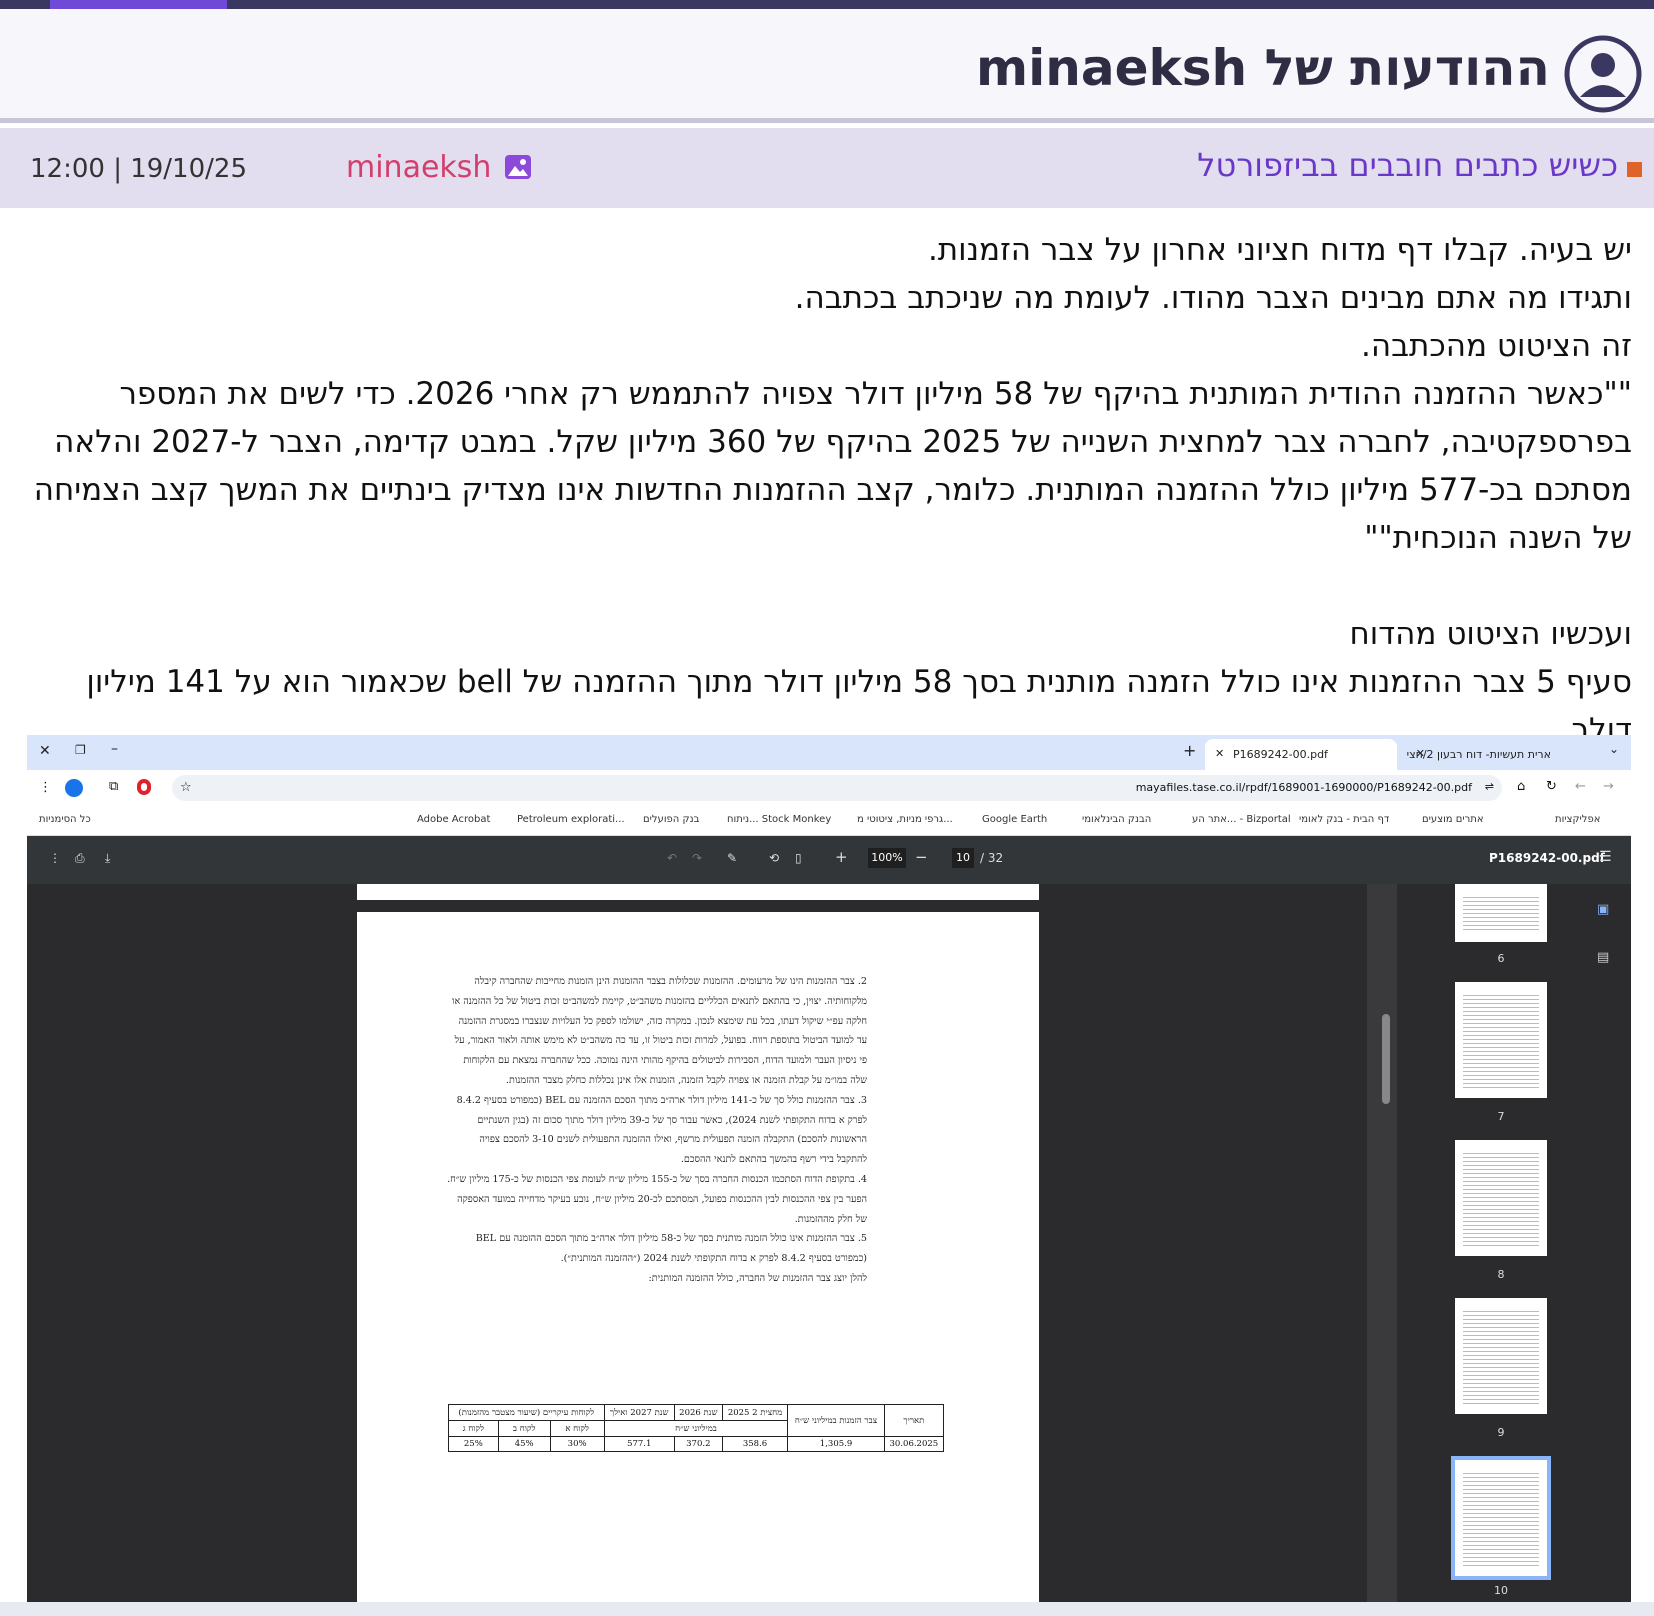  What do you see at coordinates (526, 1412) in the screenshot?
I see `table-header: לקוחות עיקריים (שיעור מצטבר מהזמנות)` at bounding box center [526, 1412].